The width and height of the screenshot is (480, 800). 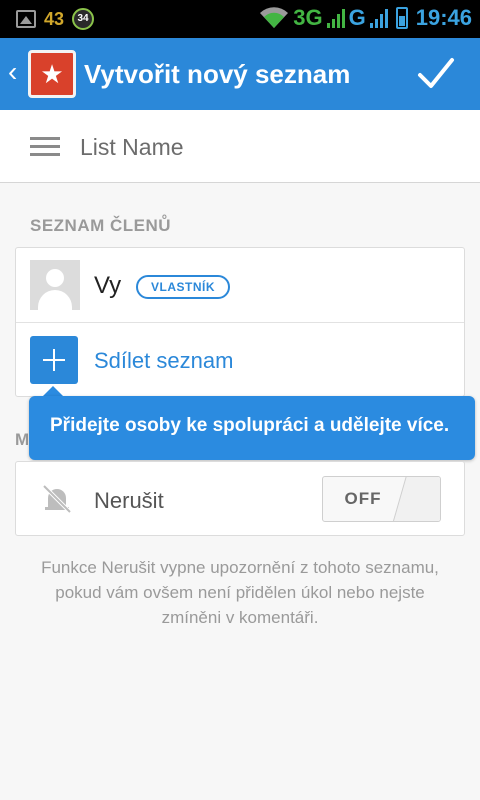 I want to click on network-g-label: G, so click(x=357, y=17).